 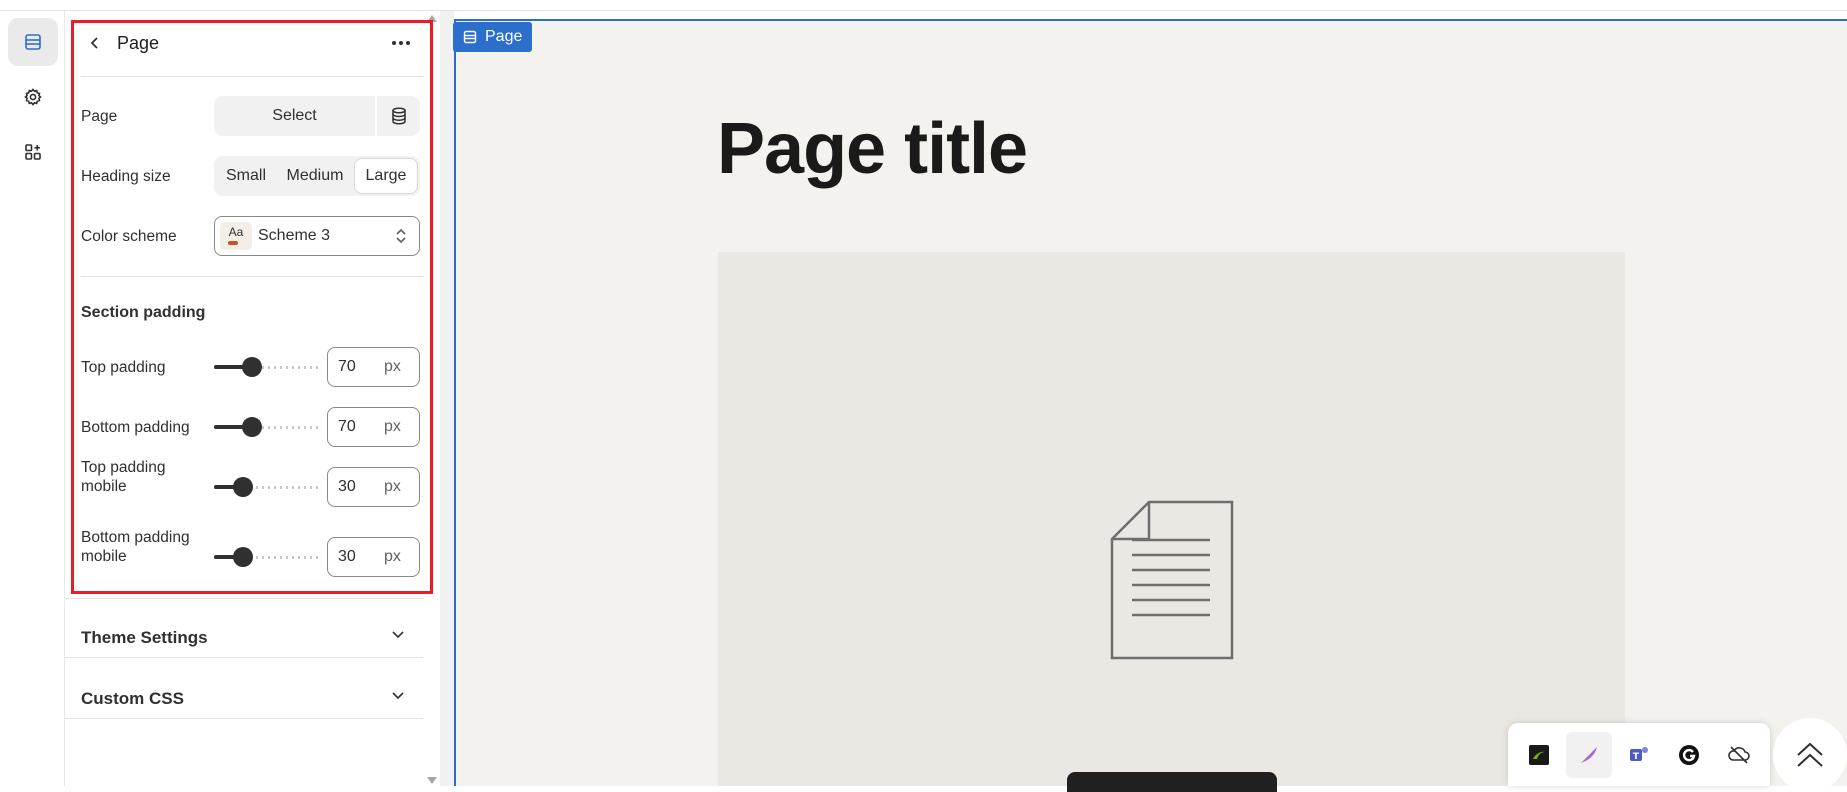 I want to click on grammarly-icon, so click(x=1689, y=754).